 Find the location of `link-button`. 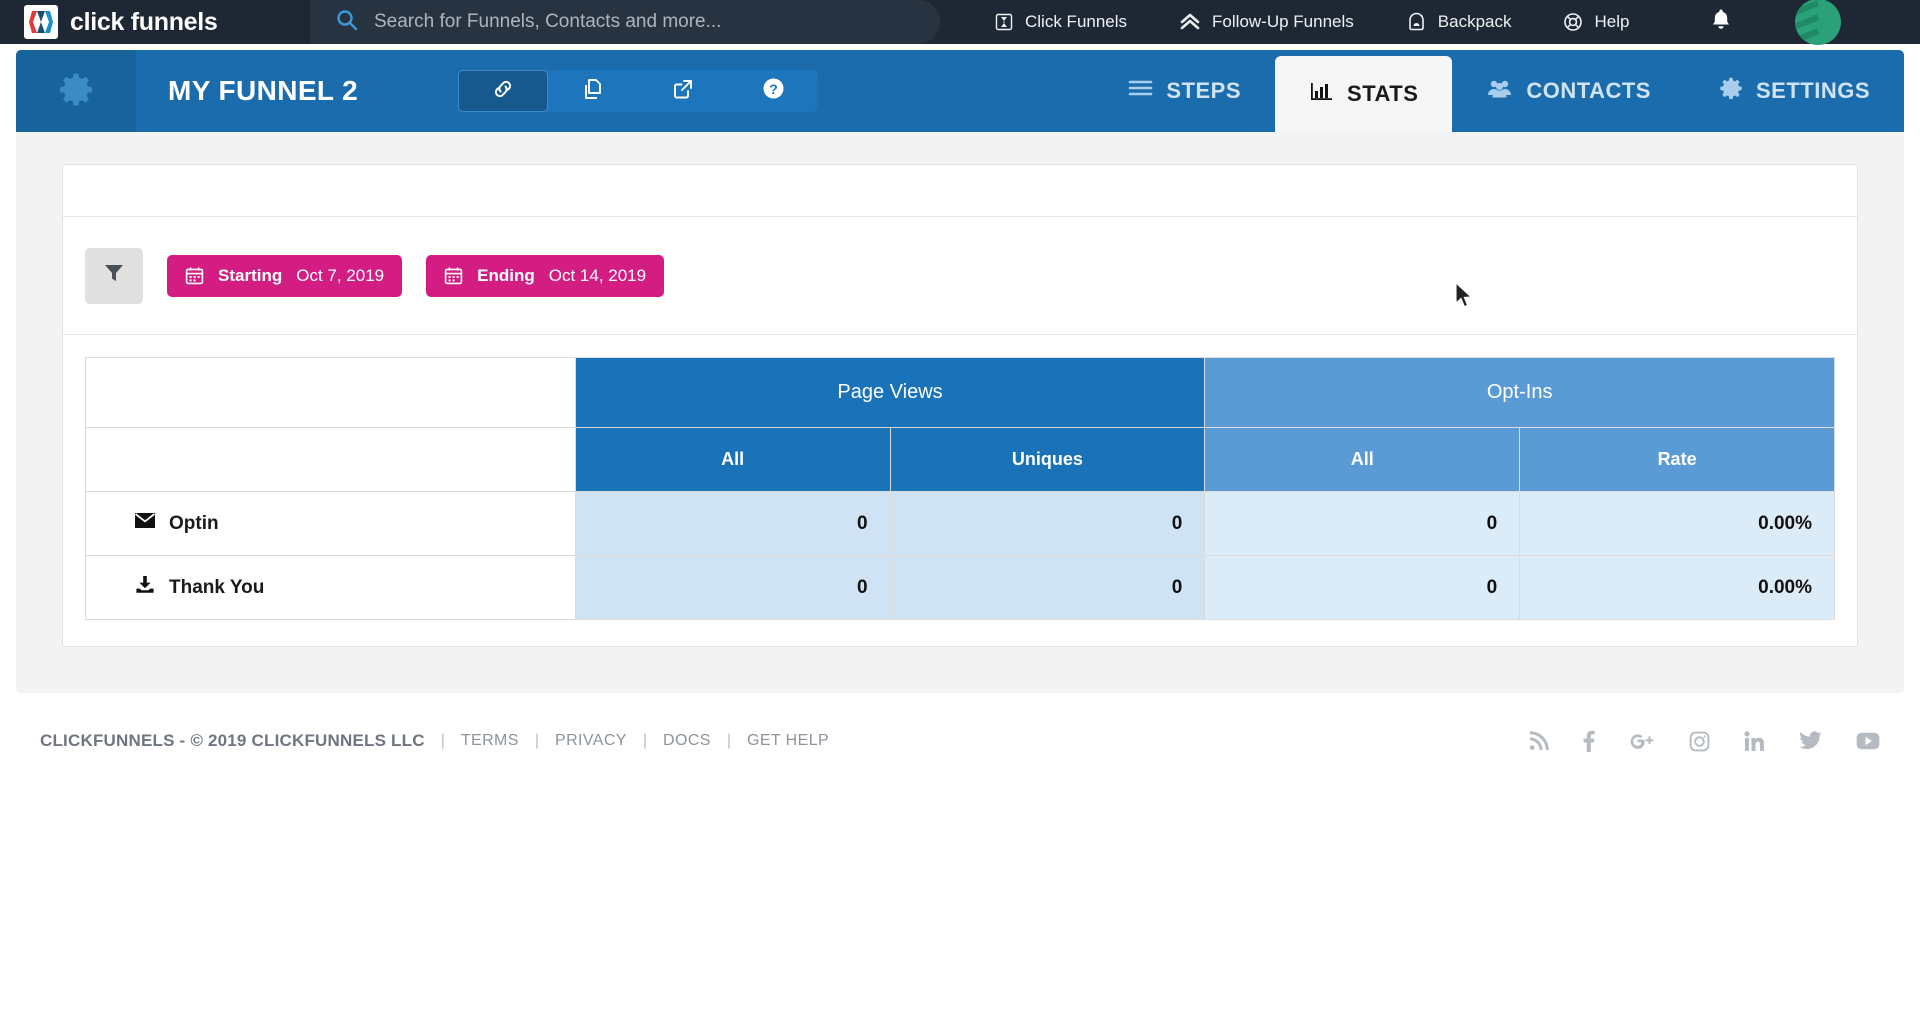

link-button is located at coordinates (503, 91).